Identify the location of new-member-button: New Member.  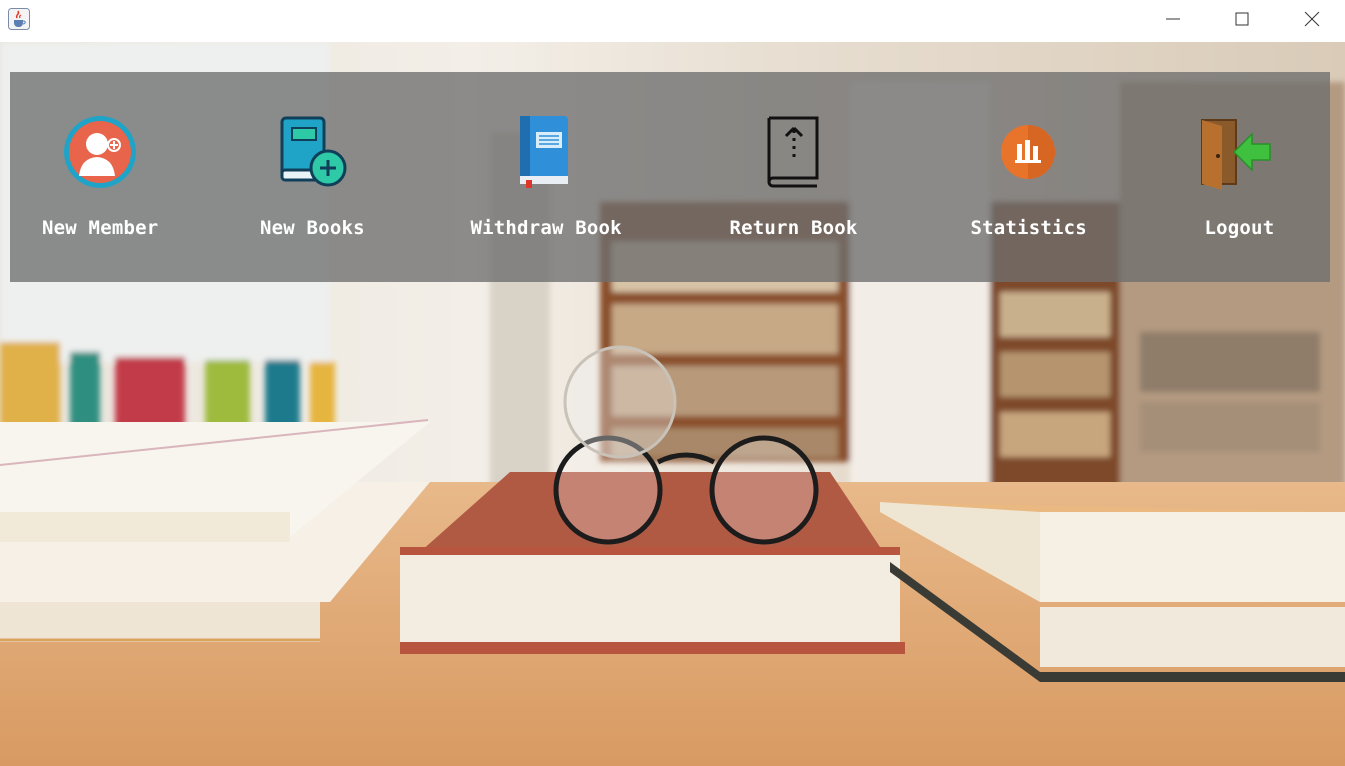
(100, 177).